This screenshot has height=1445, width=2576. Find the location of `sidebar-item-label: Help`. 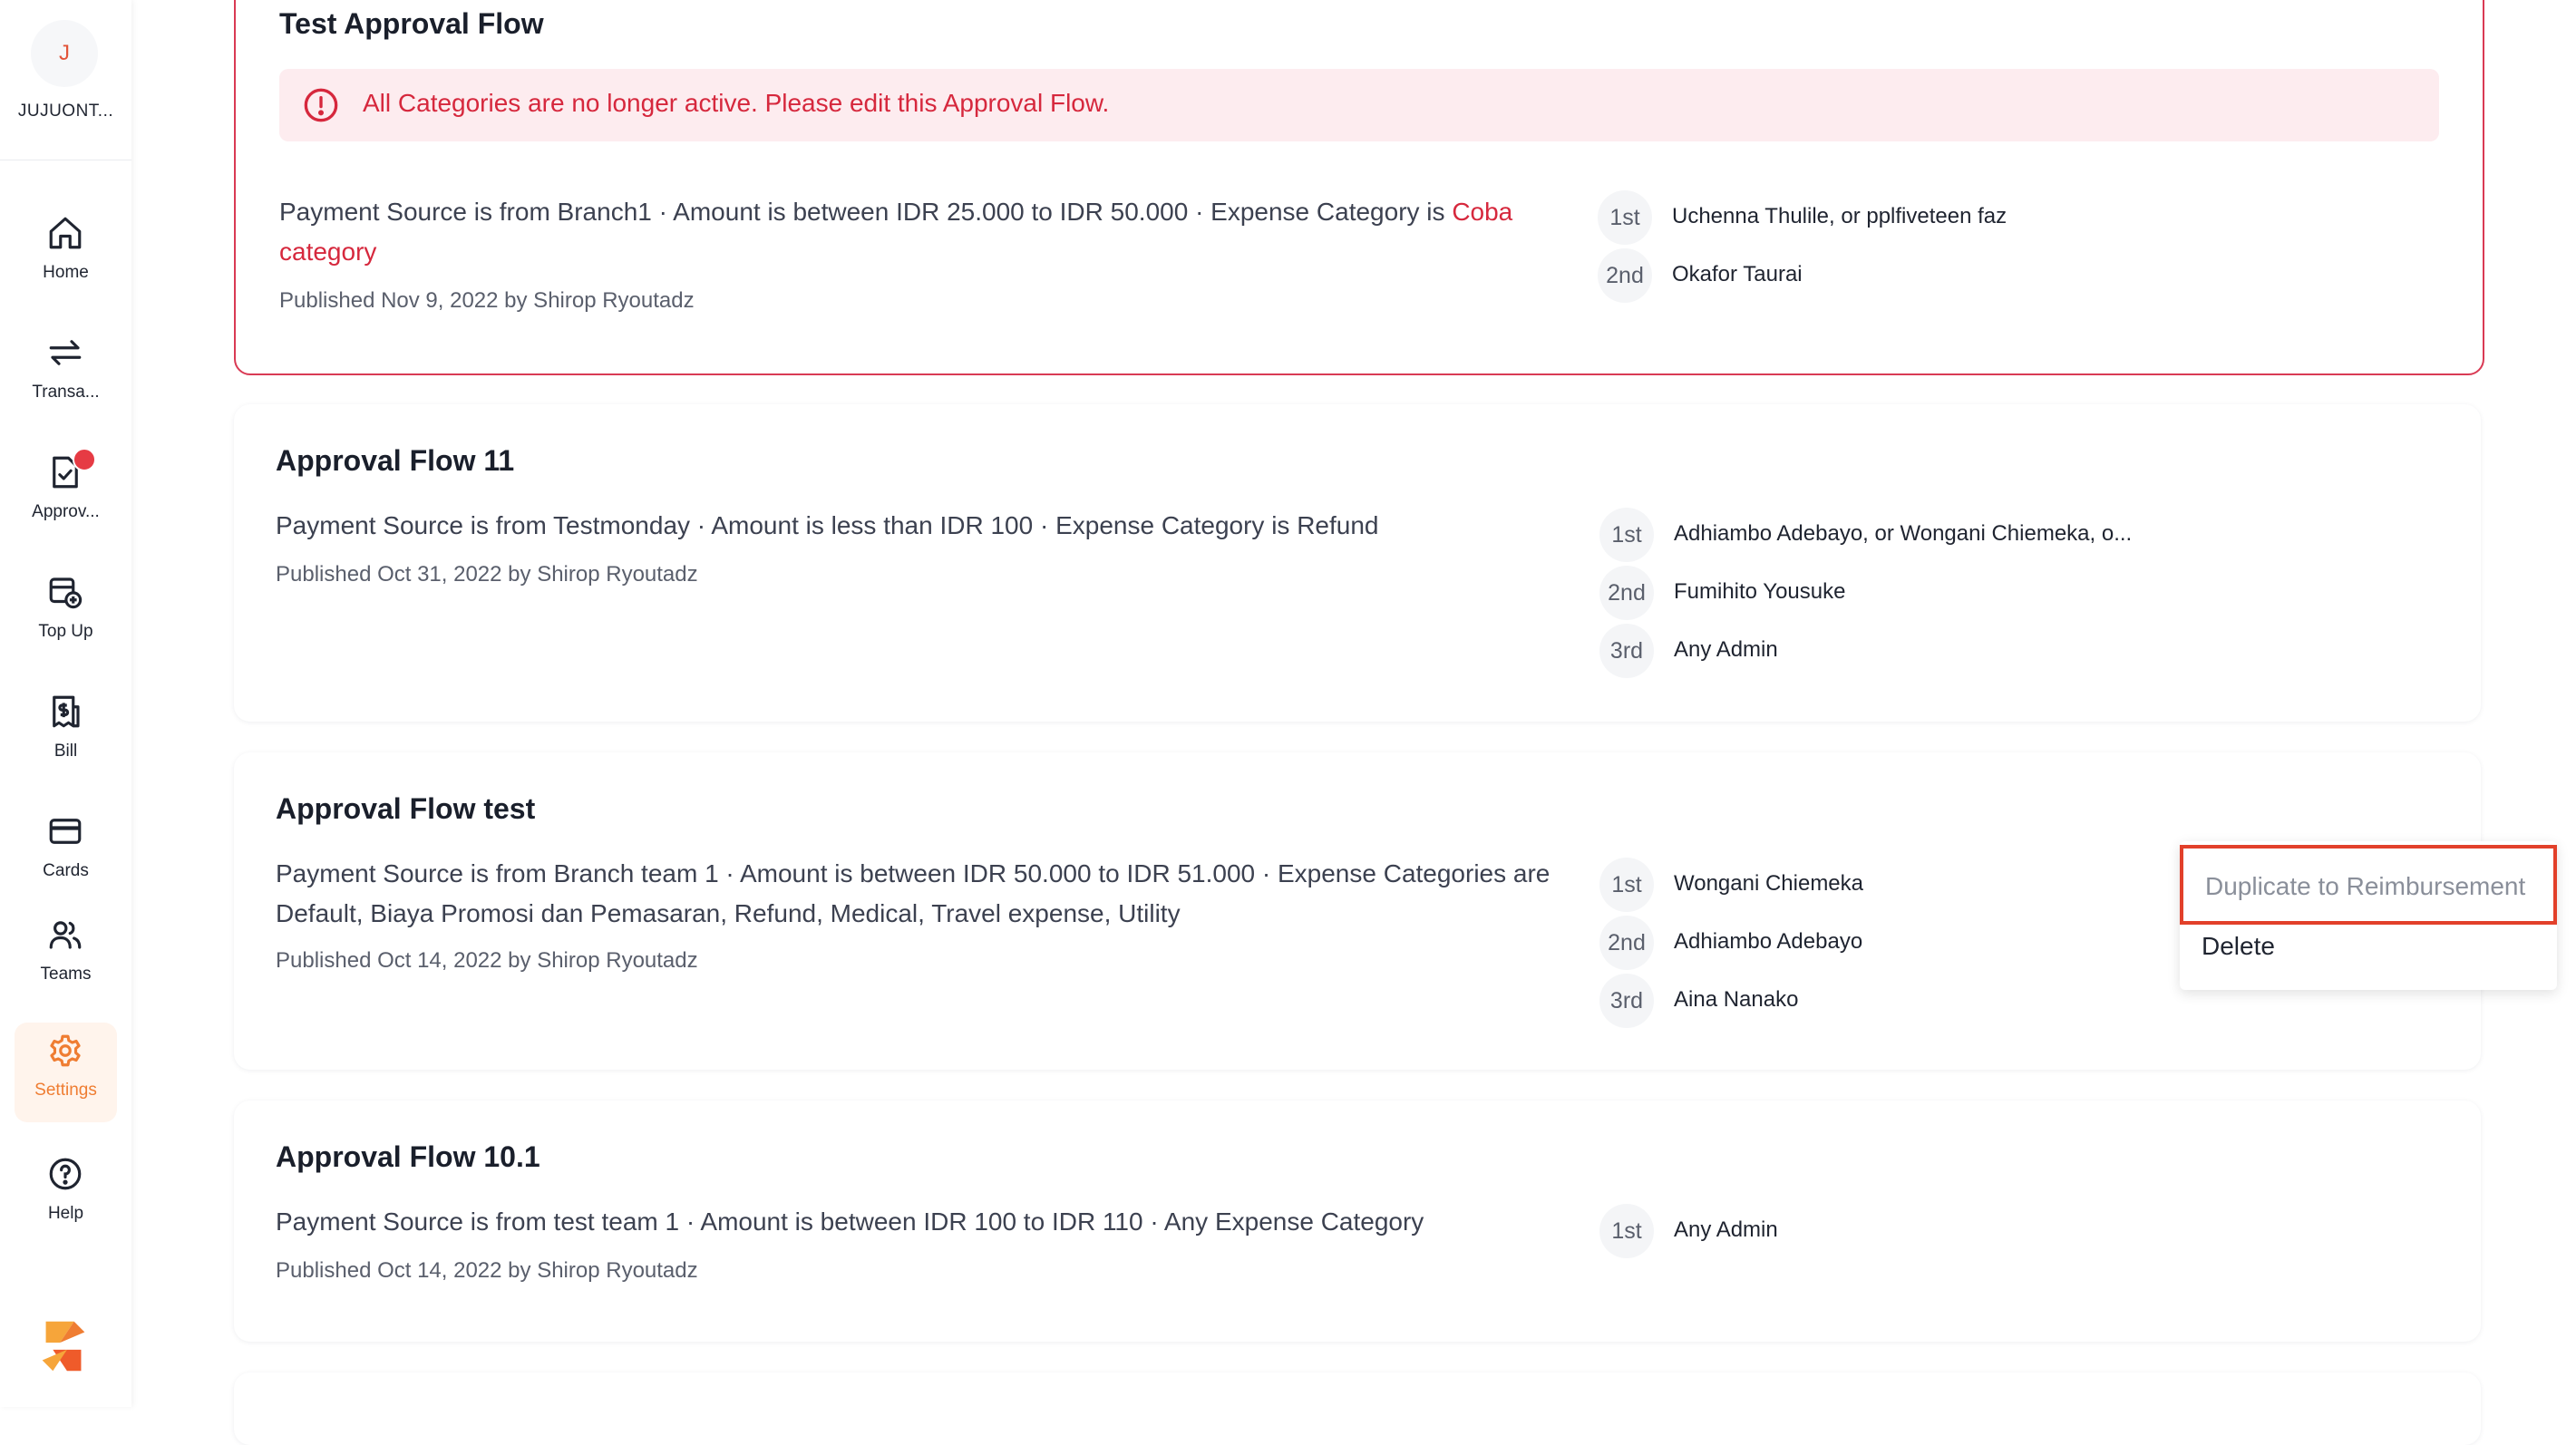

sidebar-item-label: Help is located at coordinates (65, 1214).